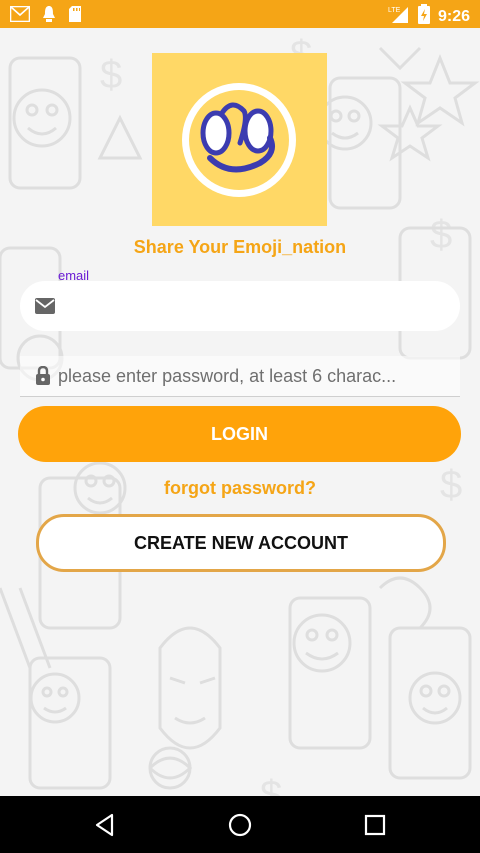 Image resolution: width=480 pixels, height=853 pixels. Describe the element at coordinates (262, 307) in the screenshot. I see `email-input` at that location.